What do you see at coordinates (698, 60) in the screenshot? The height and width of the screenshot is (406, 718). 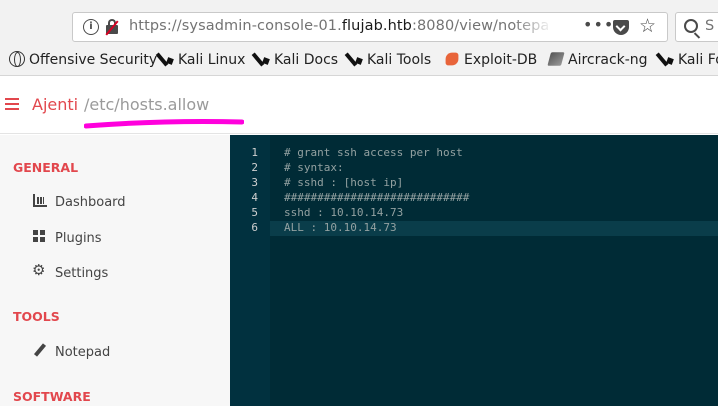 I see `bookmark-label: Kali Fo` at bounding box center [698, 60].